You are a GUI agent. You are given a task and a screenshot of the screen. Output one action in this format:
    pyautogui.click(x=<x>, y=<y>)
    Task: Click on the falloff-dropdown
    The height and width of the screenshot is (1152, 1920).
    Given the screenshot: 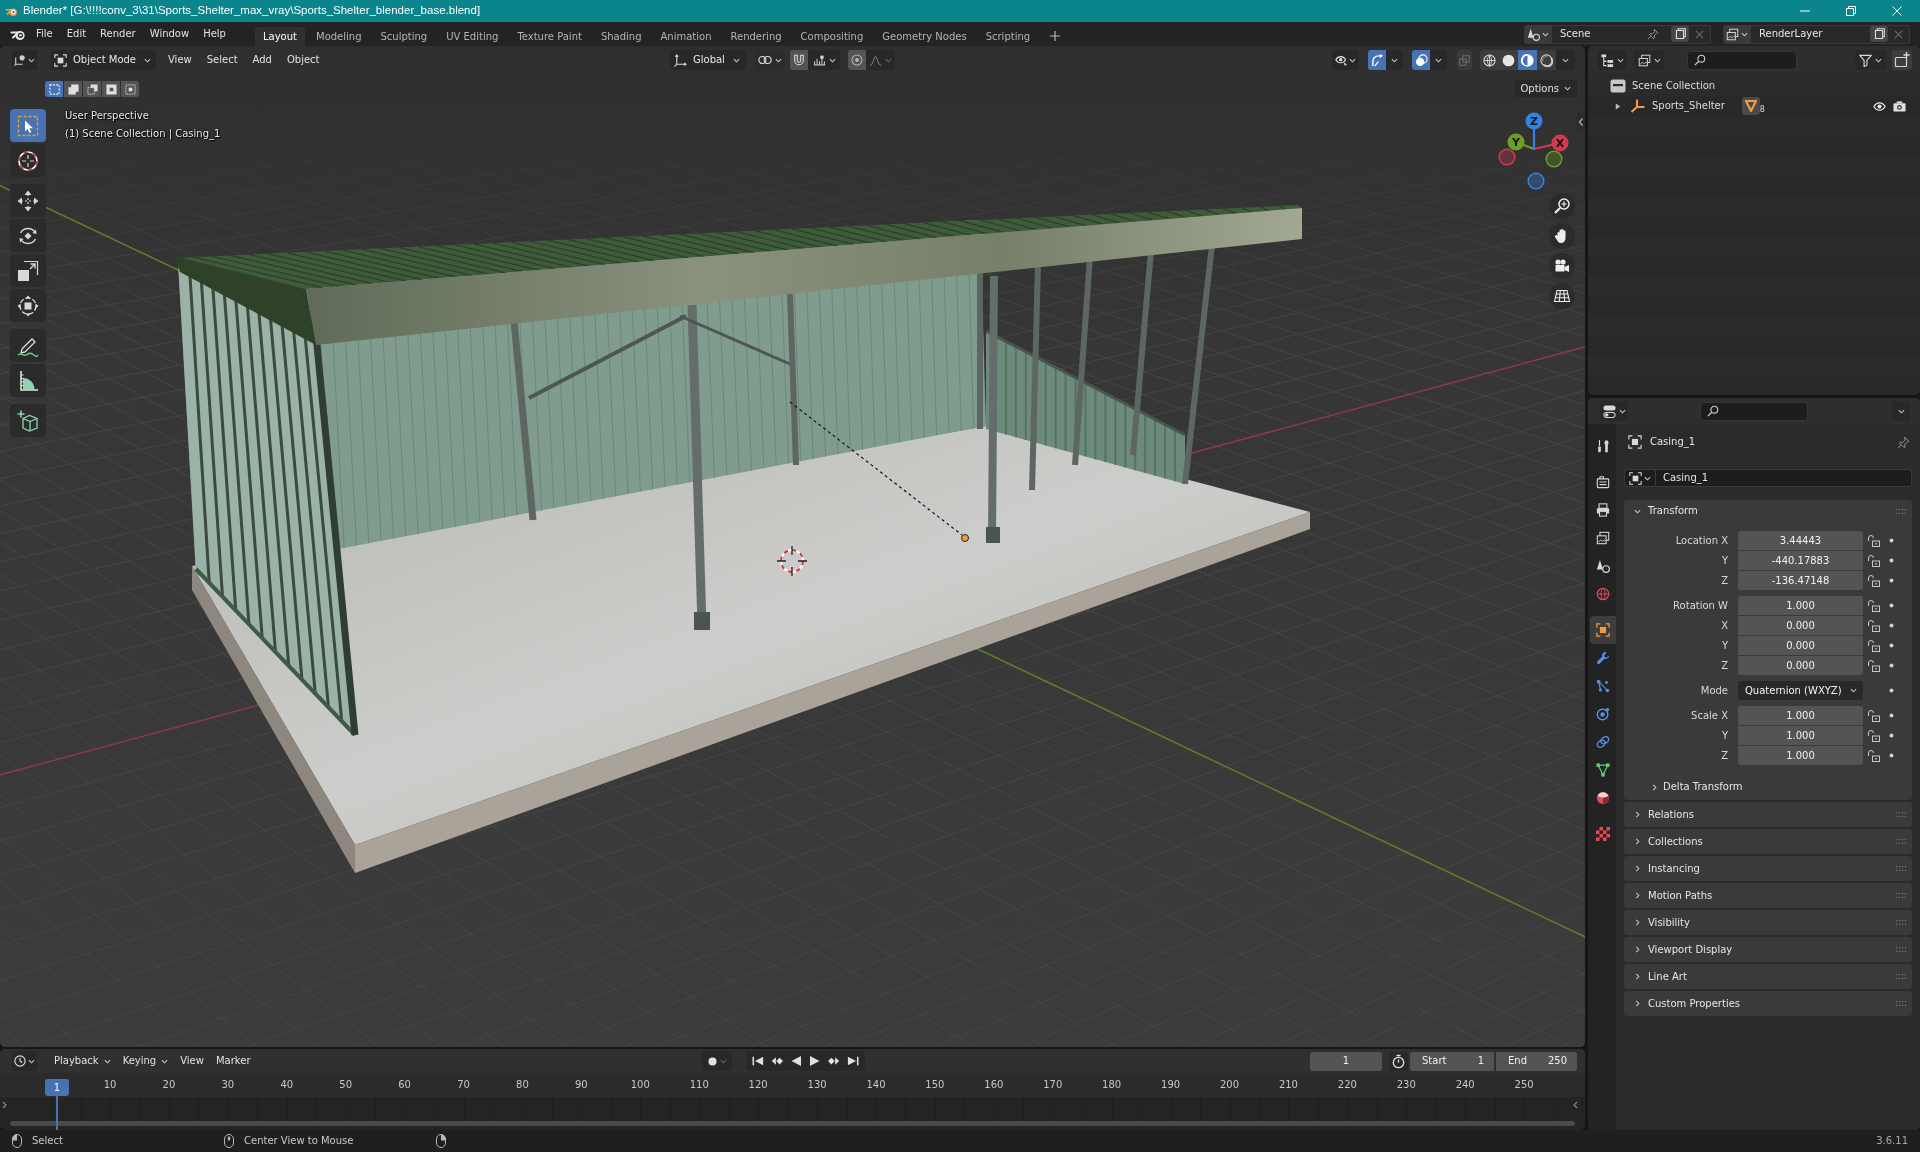 What is the action you would take?
    pyautogui.click(x=880, y=60)
    